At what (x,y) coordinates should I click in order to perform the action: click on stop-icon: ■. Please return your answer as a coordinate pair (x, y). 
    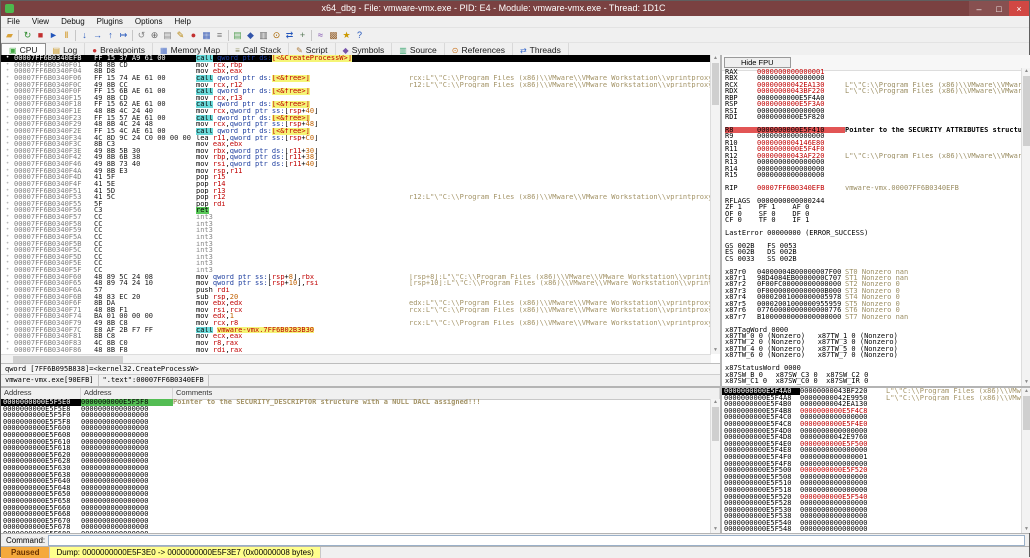
    Looking at the image, I should click on (40, 35).